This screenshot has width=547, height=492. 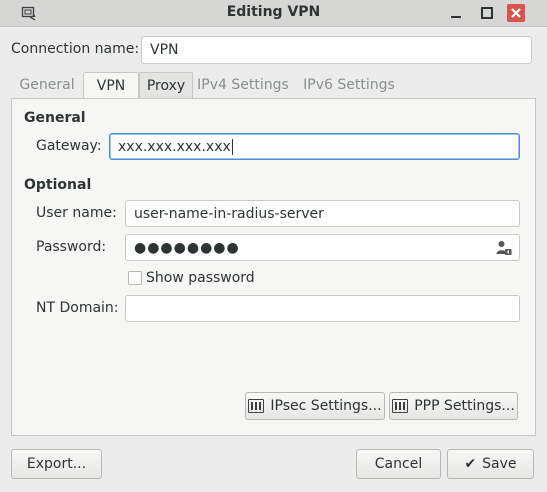 I want to click on password-input: ●●●●●●●●, so click(x=322, y=247).